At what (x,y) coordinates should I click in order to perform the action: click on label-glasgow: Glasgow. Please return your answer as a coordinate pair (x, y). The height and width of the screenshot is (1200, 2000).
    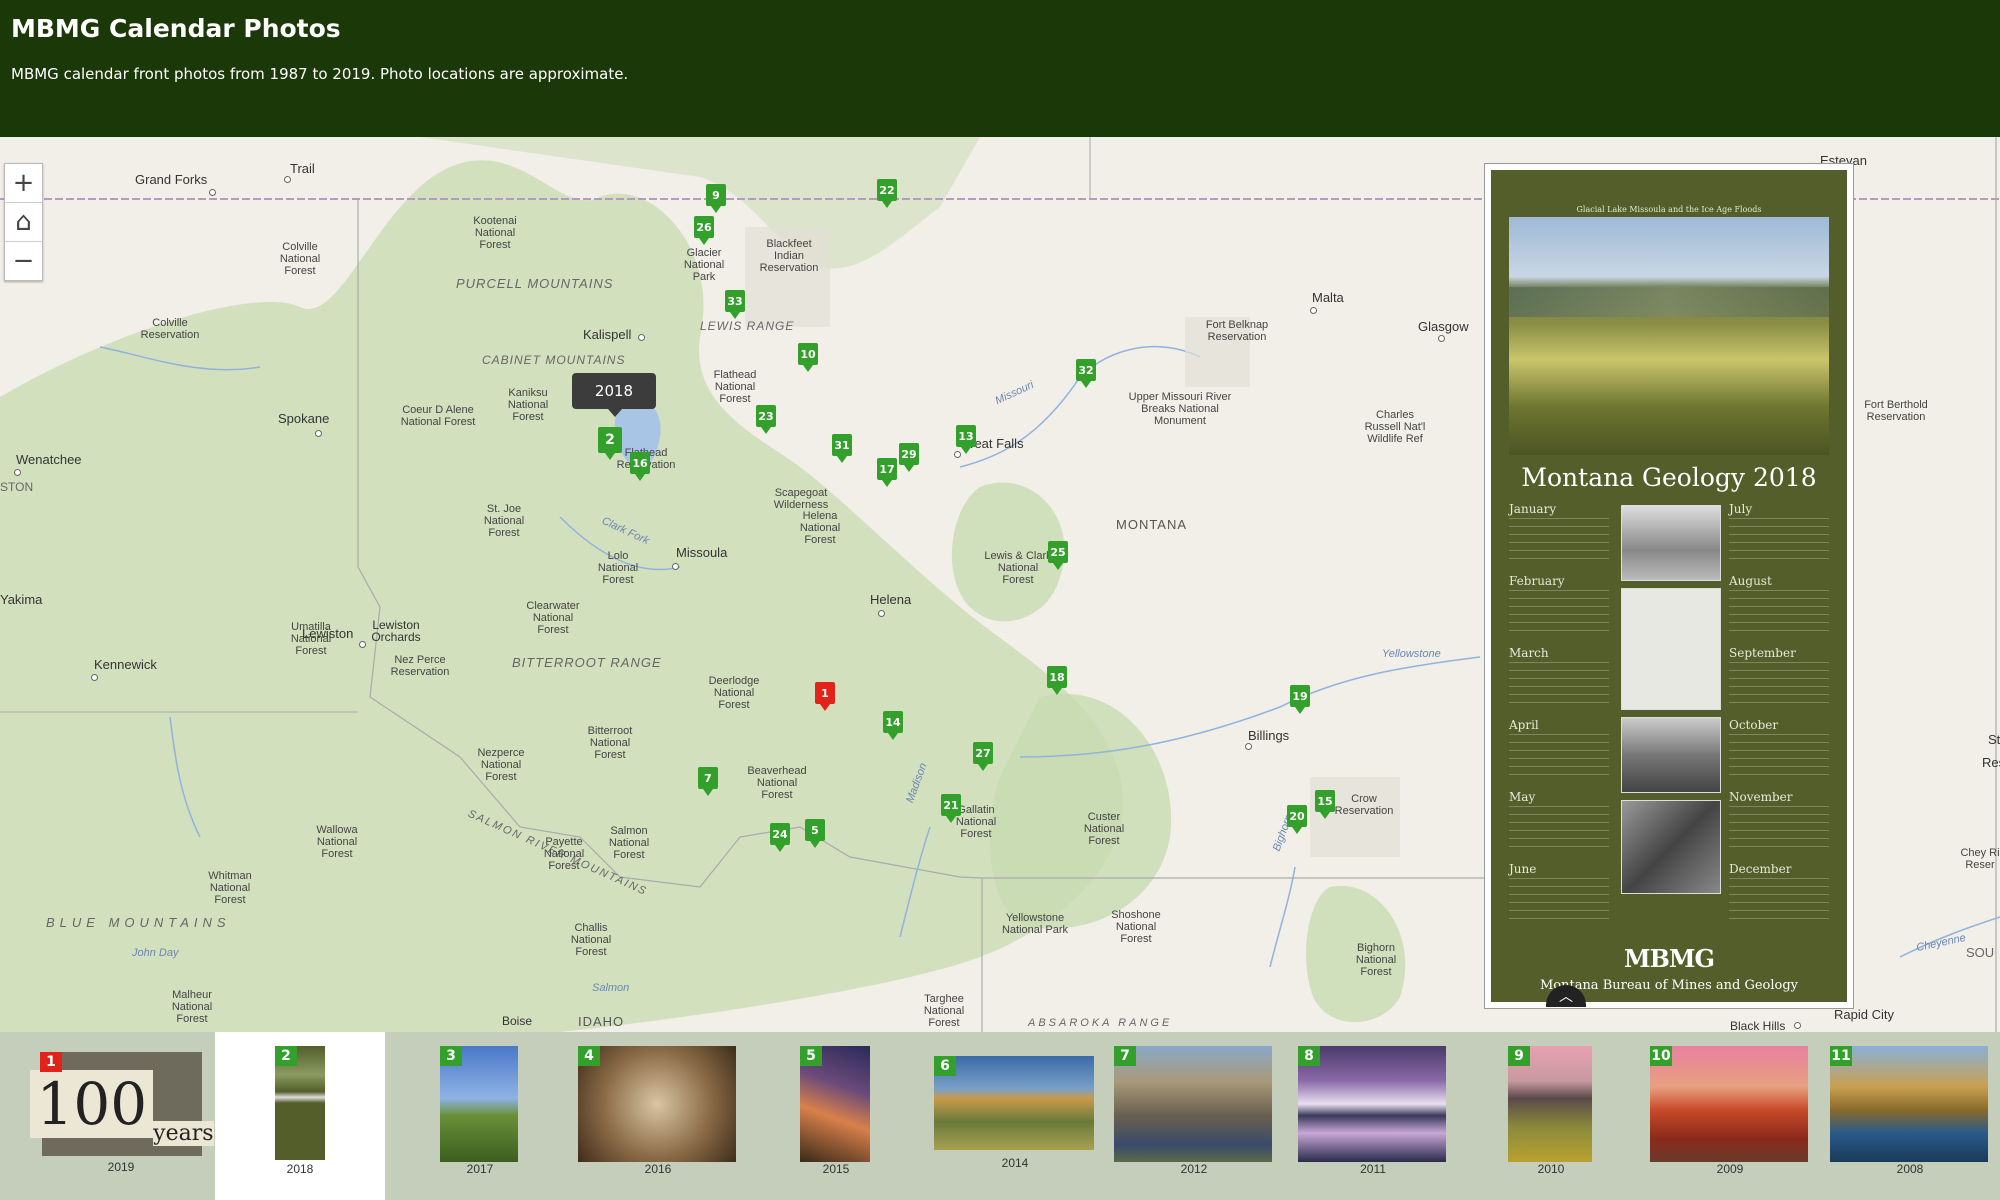
    Looking at the image, I should click on (1443, 326).